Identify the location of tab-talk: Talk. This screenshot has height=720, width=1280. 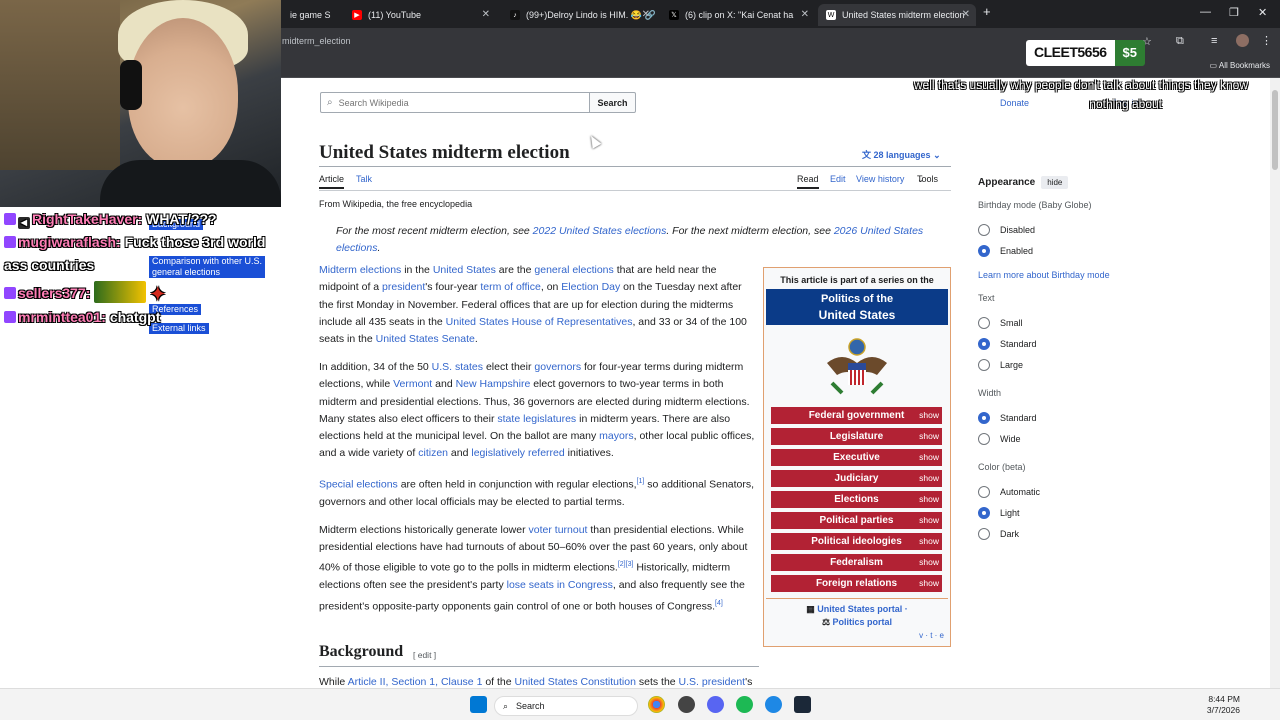
(364, 179).